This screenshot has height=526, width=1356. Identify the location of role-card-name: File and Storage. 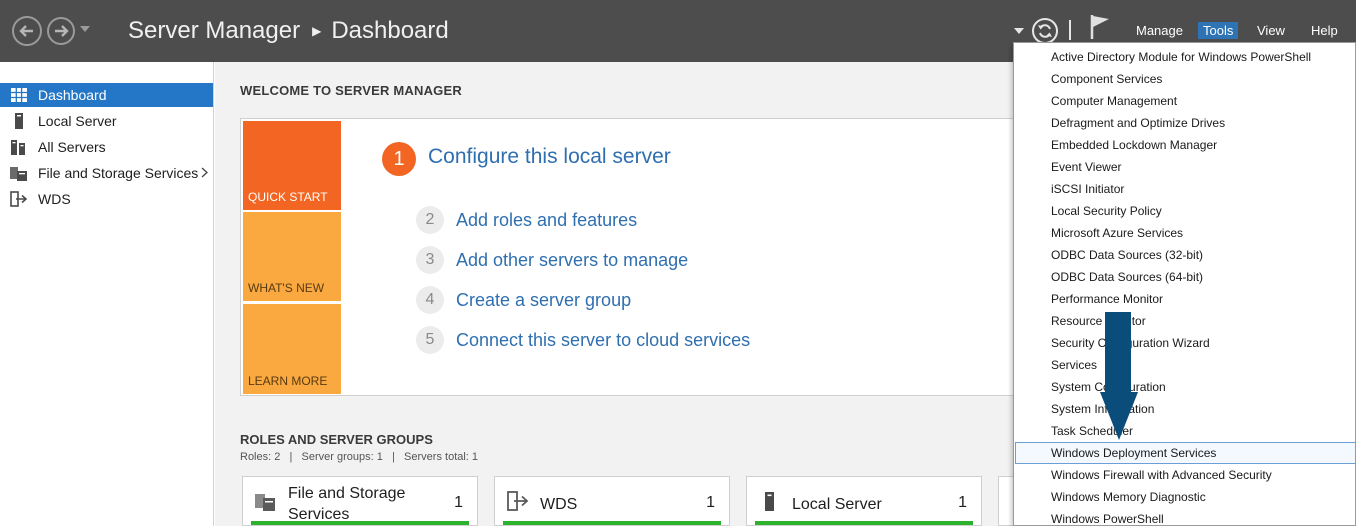
(347, 493).